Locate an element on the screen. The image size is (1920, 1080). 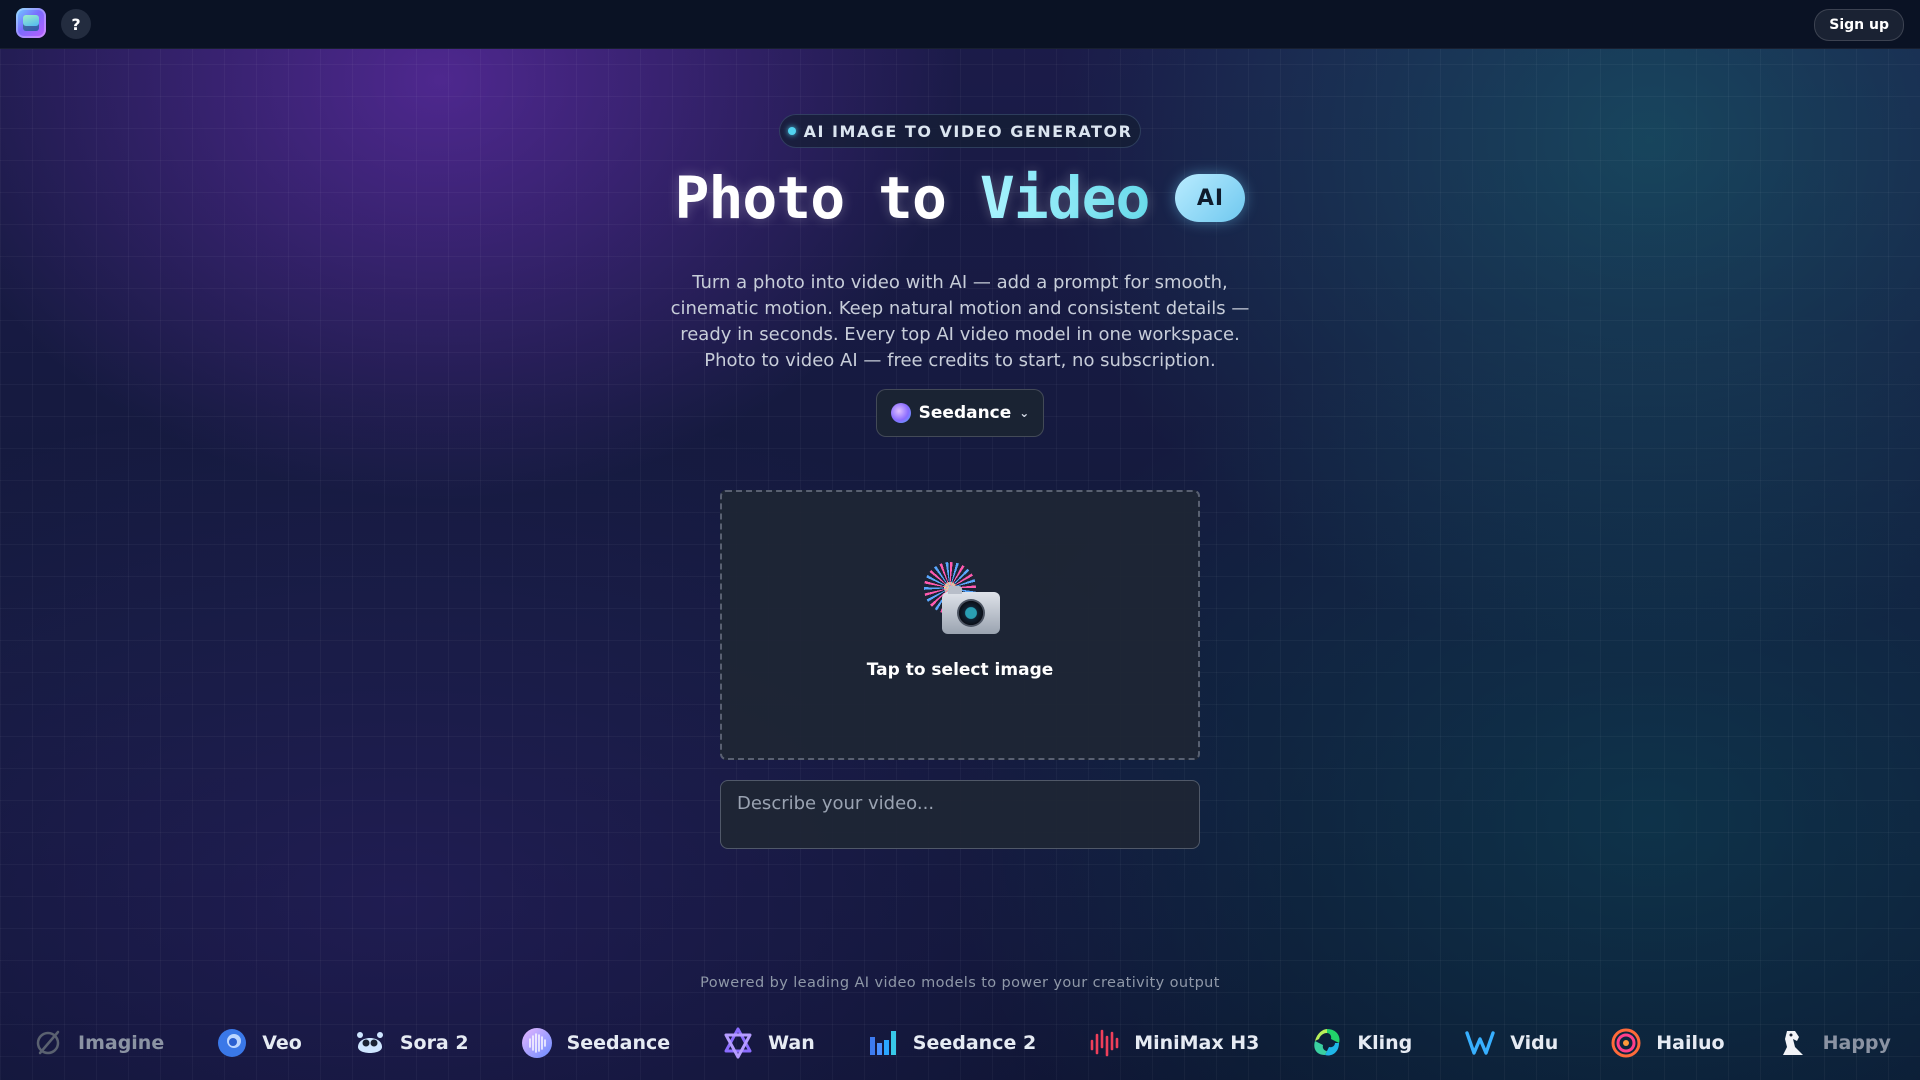
camera-with-fireworks-icon is located at coordinates (962, 600).